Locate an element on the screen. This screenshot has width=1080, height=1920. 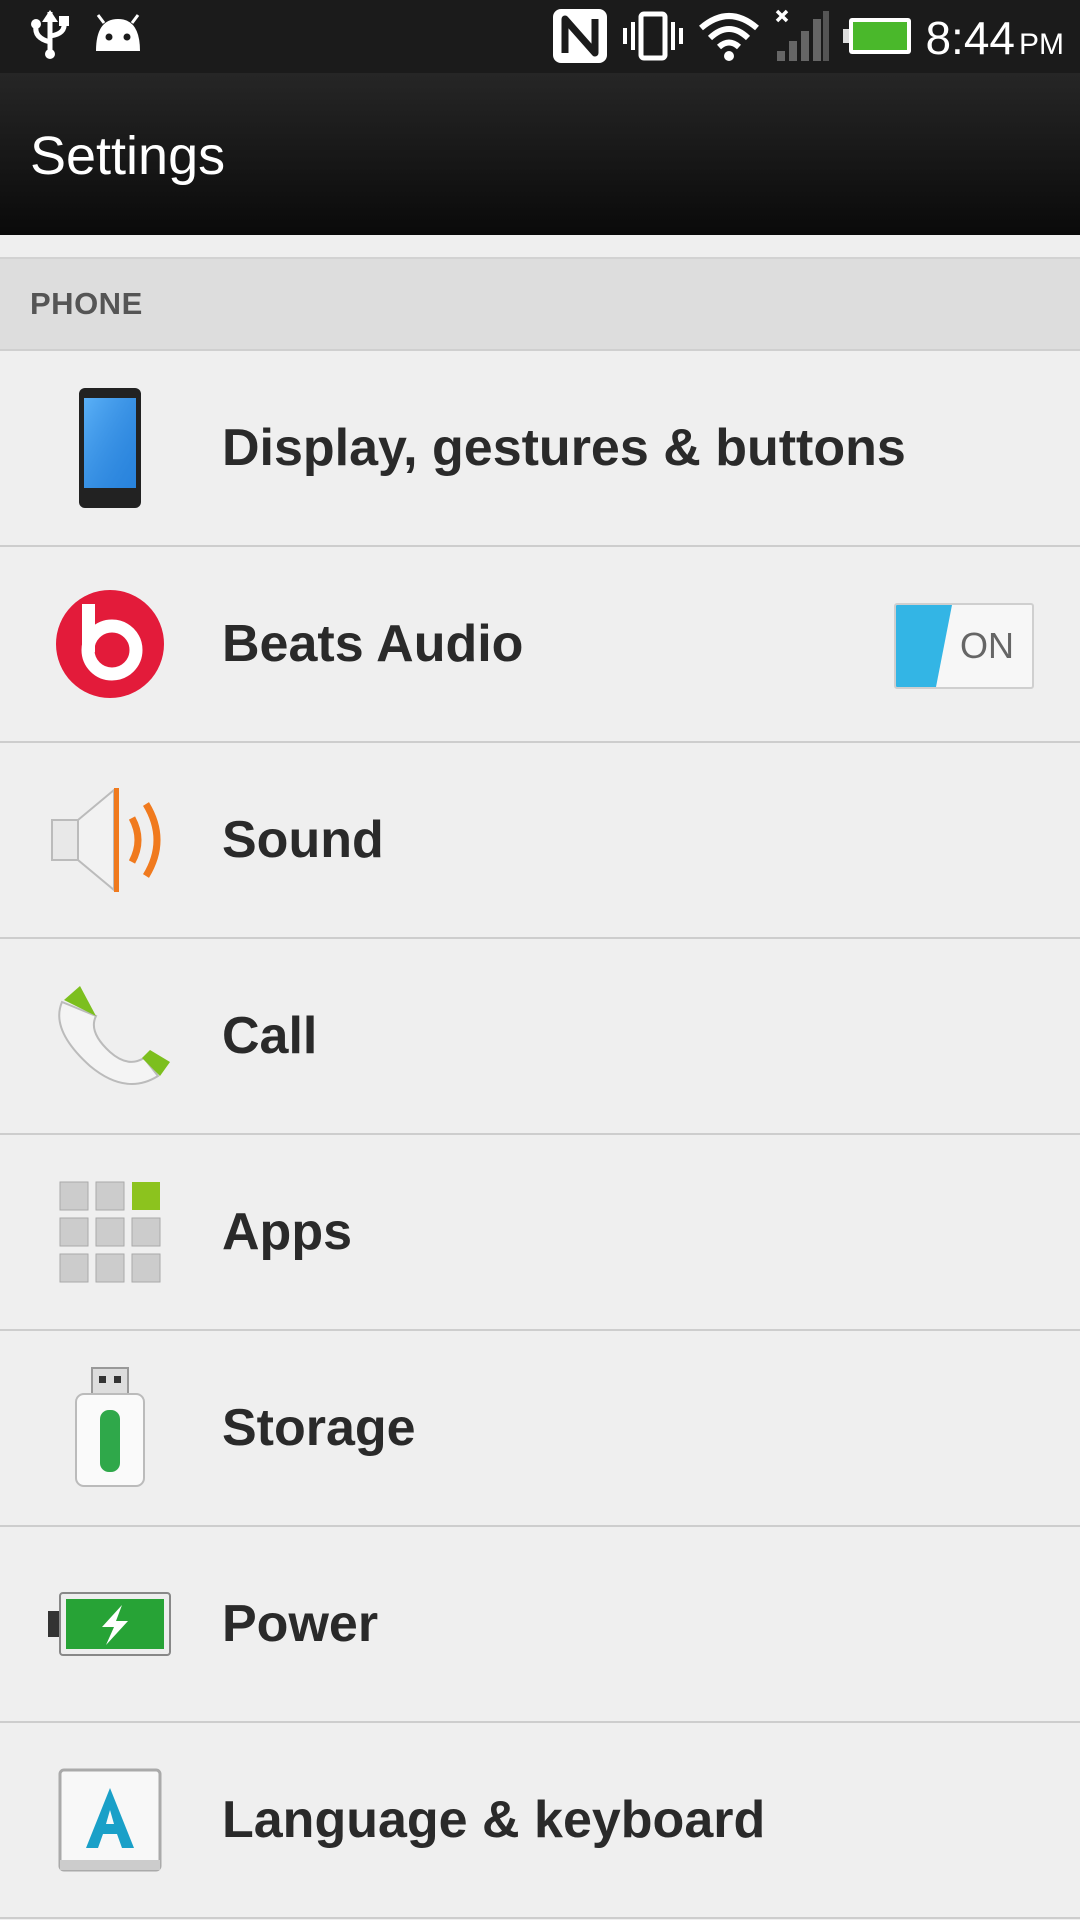
settings-item-label: Storage is located at coordinates (319, 1428).